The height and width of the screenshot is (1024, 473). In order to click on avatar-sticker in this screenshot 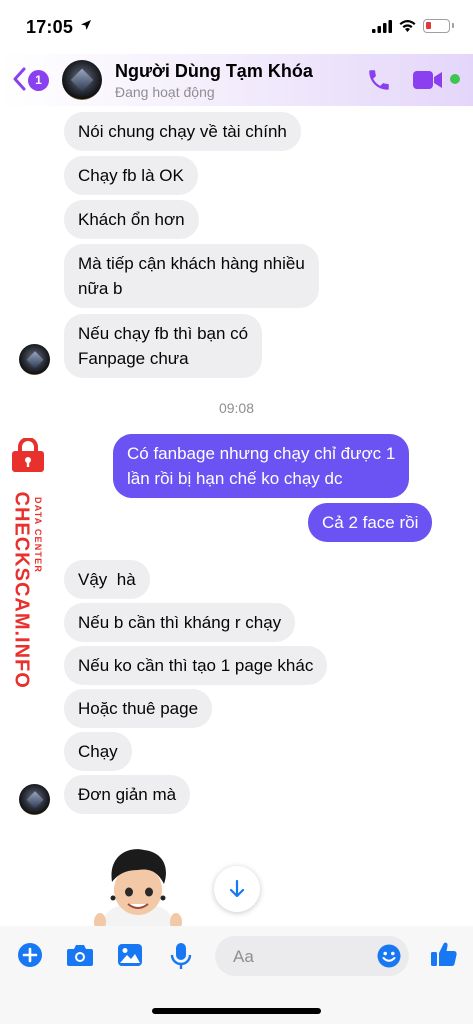, I will do `click(138, 886)`.